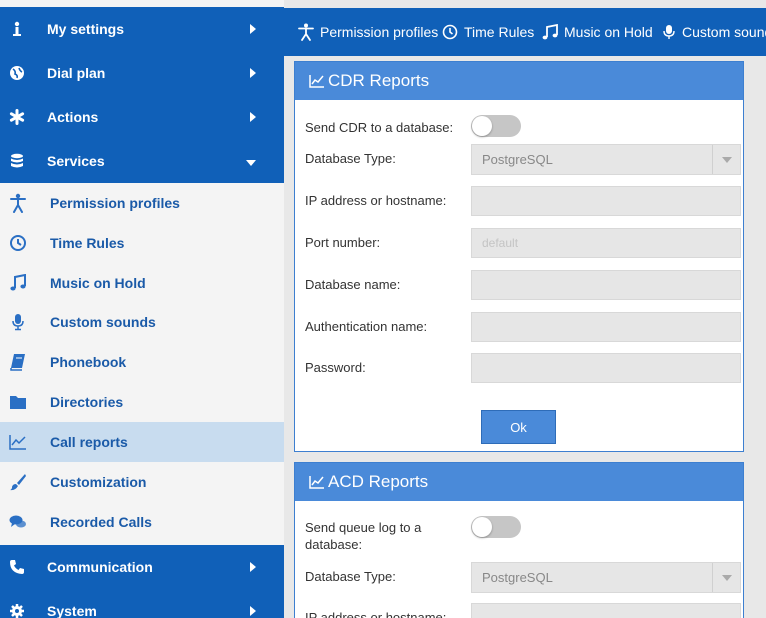 The image size is (766, 618). Describe the element at coordinates (366, 326) in the screenshot. I see `auth-name-label: Authentication name:` at that location.